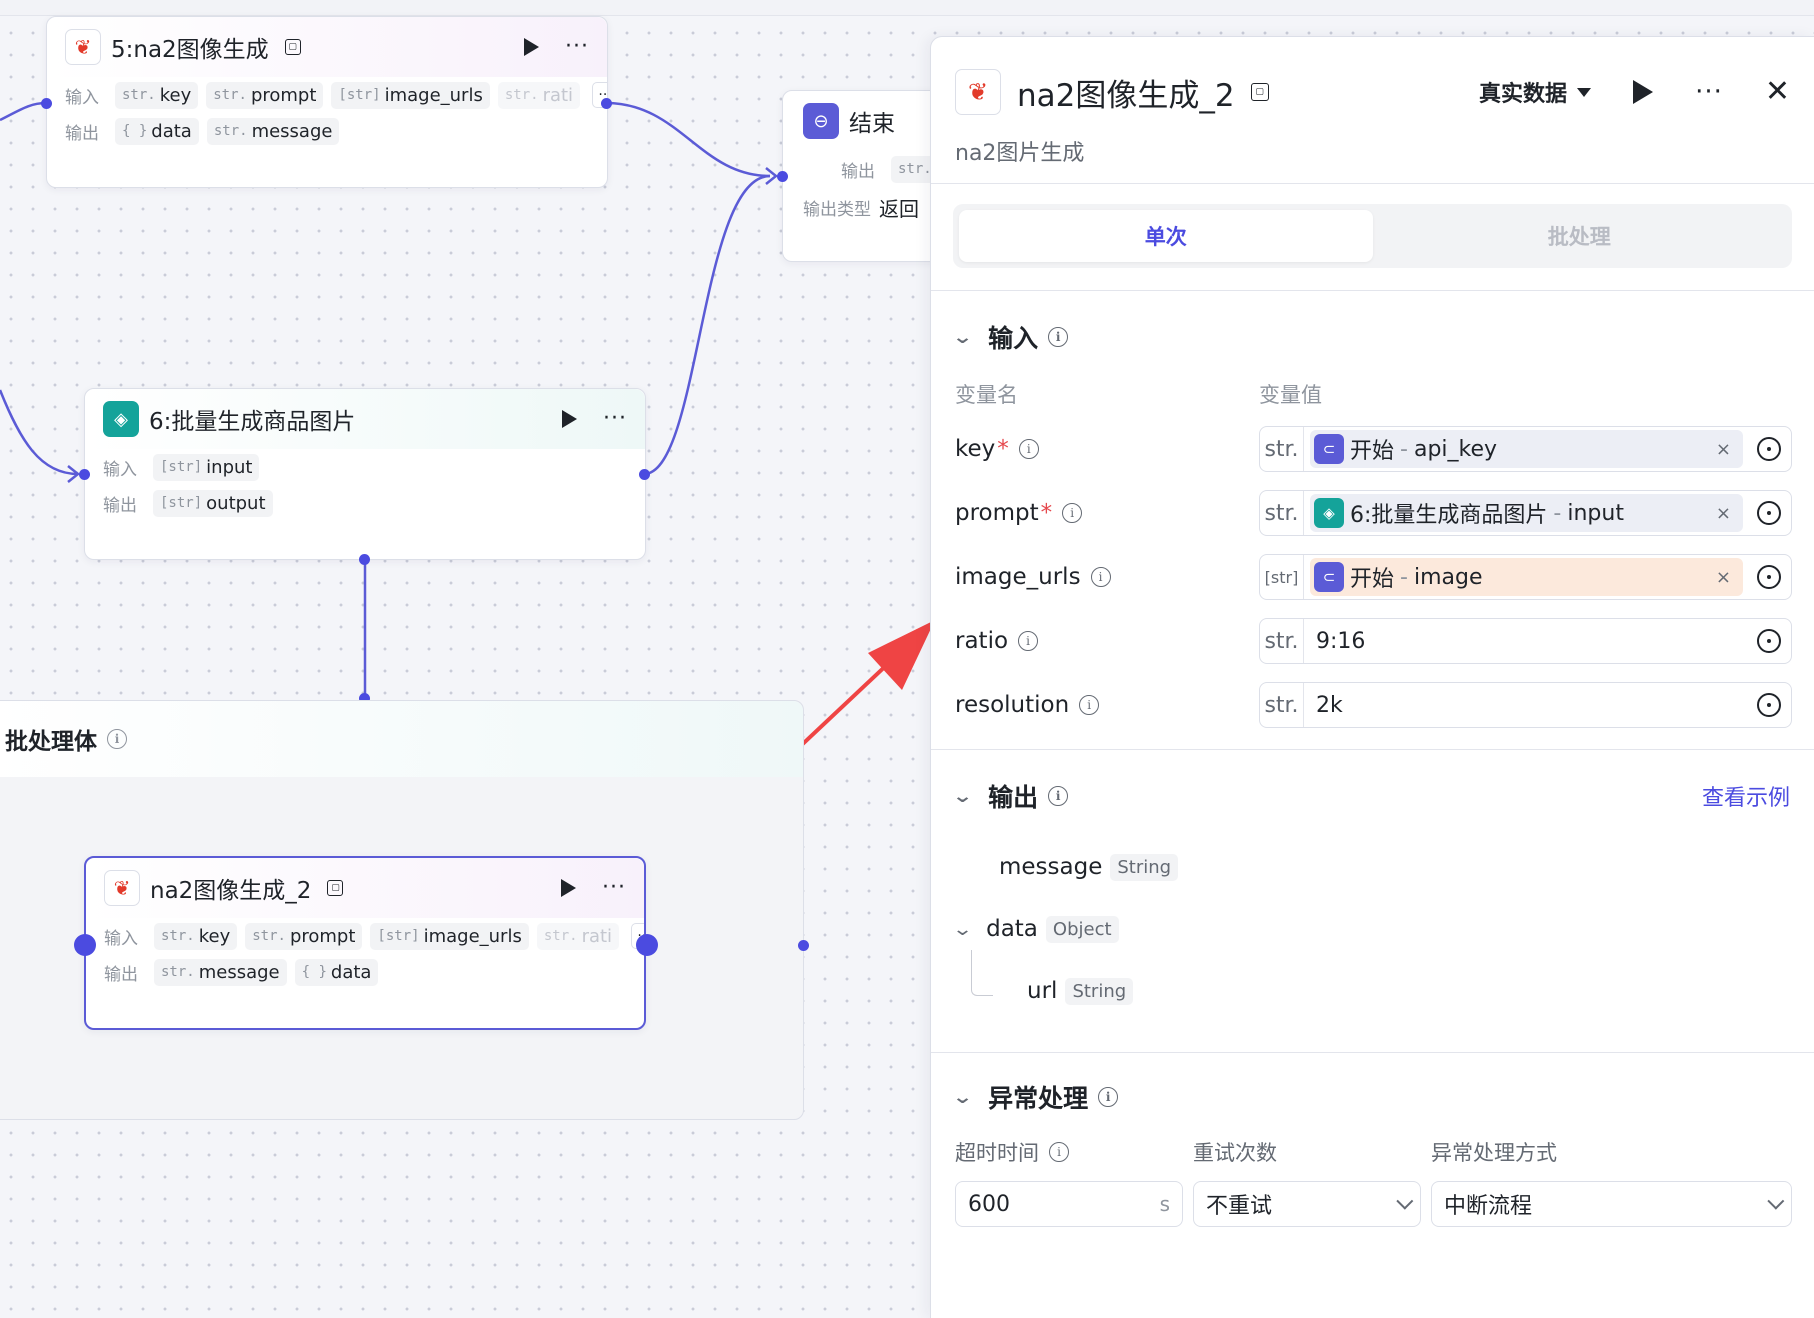 Image resolution: width=1814 pixels, height=1318 pixels. Describe the element at coordinates (1448, 577) in the screenshot. I see `ref-field: image` at that location.